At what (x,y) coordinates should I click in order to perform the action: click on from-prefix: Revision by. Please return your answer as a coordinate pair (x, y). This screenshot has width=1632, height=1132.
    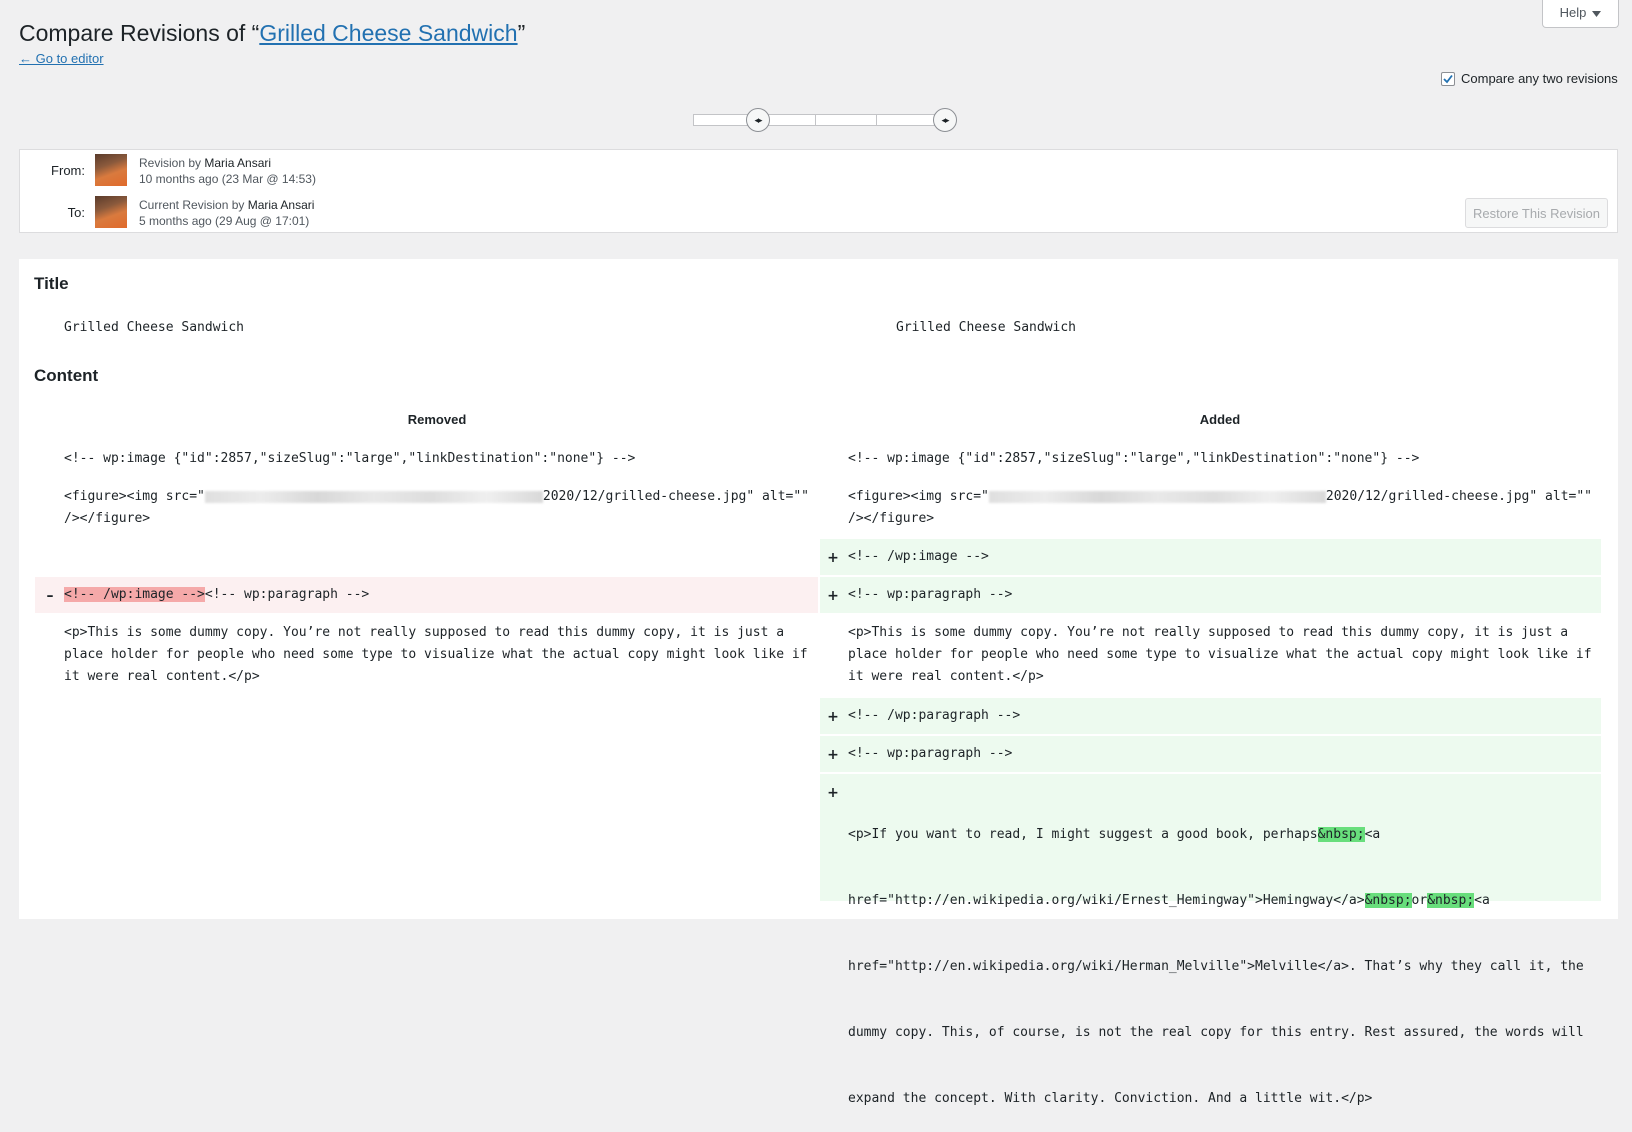
    Looking at the image, I should click on (172, 163).